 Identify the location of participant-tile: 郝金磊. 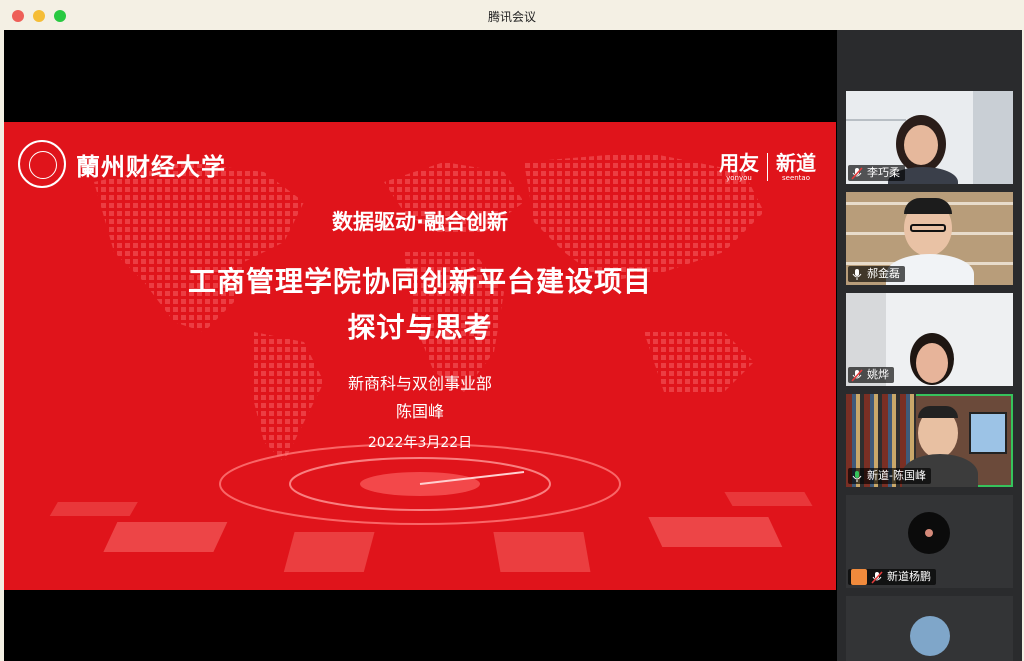
(929, 238).